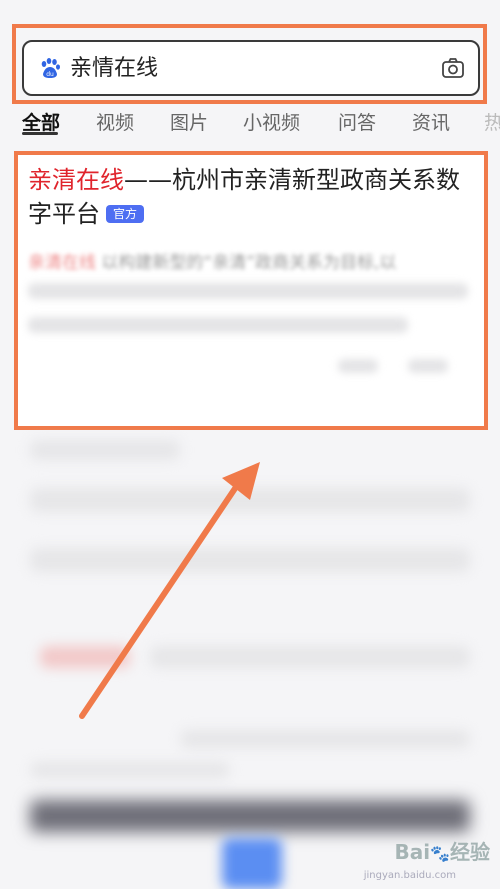  I want to click on watermark: Bai🐾经验, so click(442, 852).